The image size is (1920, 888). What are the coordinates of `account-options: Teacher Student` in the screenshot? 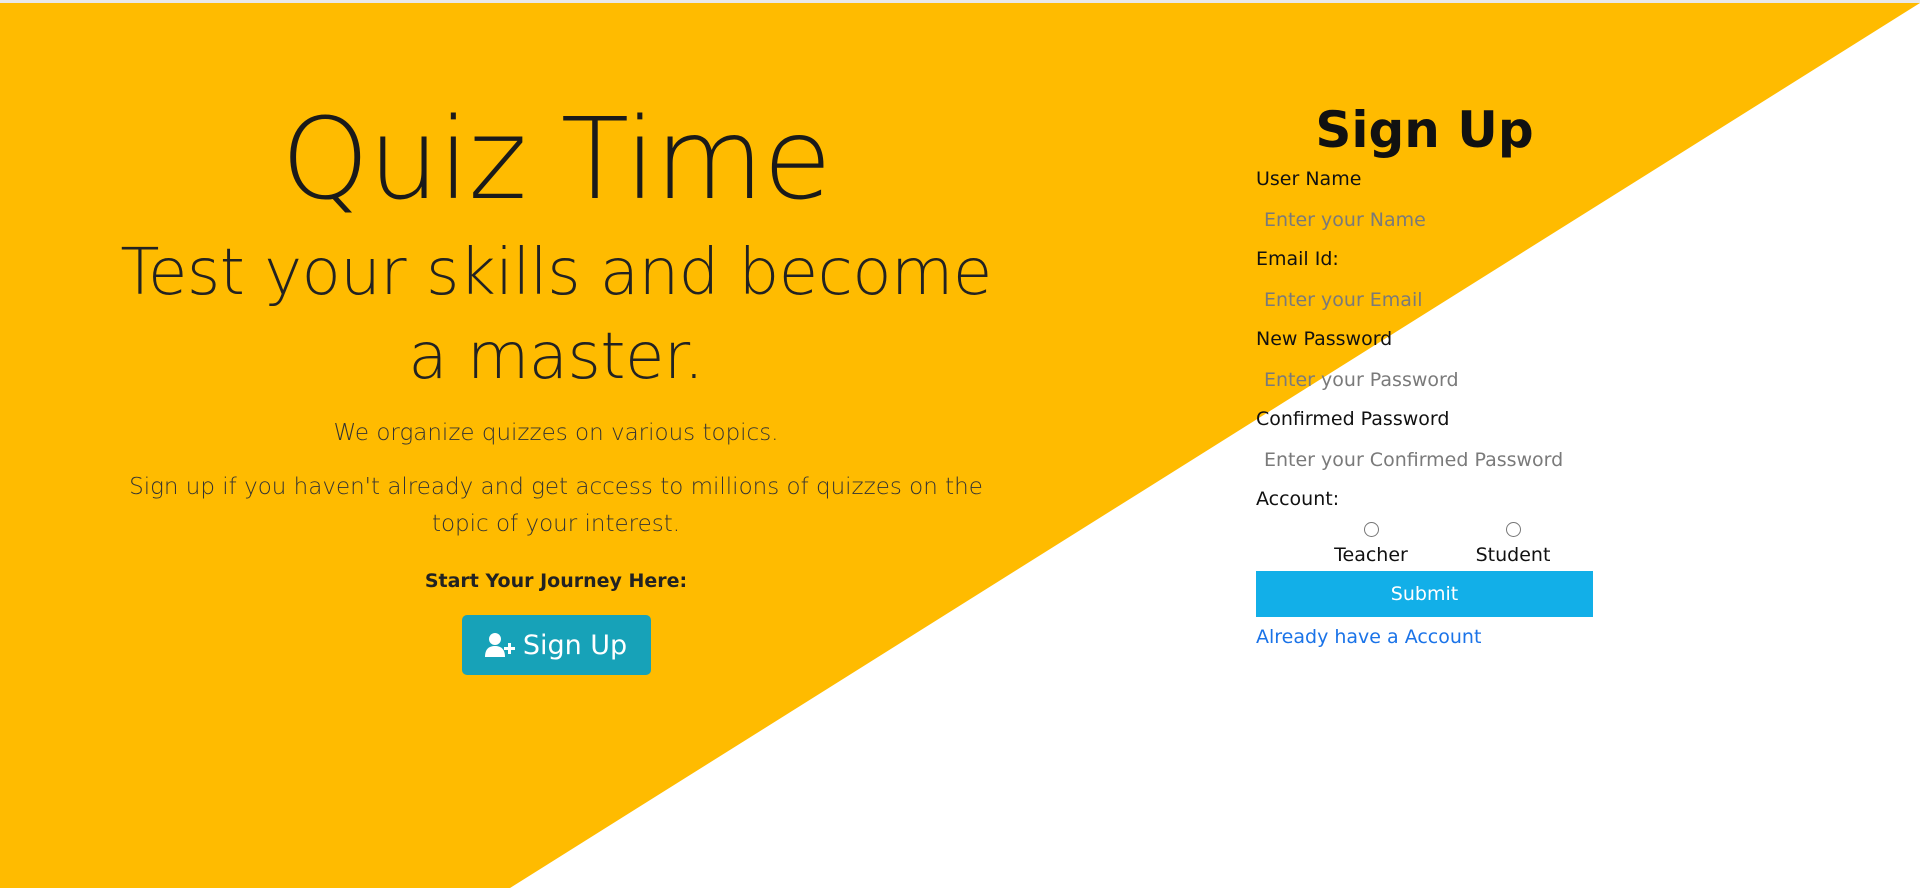 It's located at (1424, 542).